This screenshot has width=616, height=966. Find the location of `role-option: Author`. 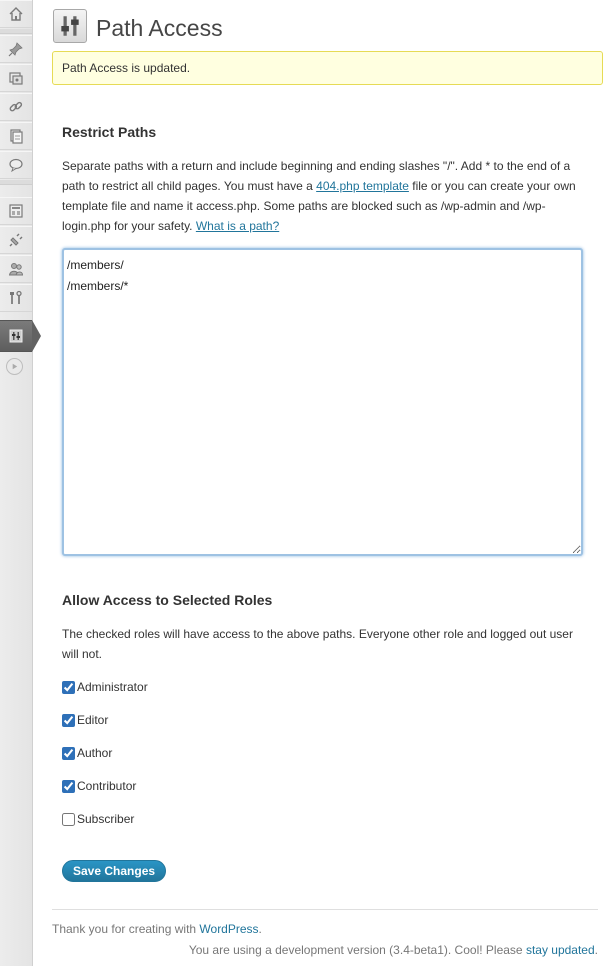

role-option: Author is located at coordinates (87, 753).